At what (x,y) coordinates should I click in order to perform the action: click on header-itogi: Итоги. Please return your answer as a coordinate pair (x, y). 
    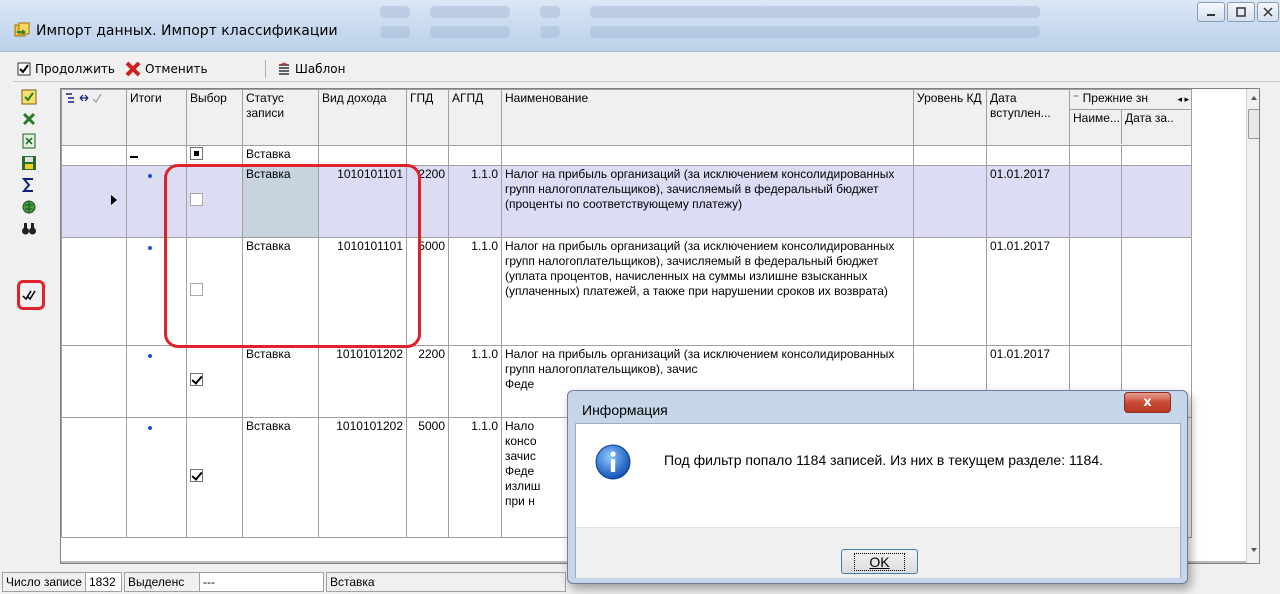
    Looking at the image, I should click on (156, 117).